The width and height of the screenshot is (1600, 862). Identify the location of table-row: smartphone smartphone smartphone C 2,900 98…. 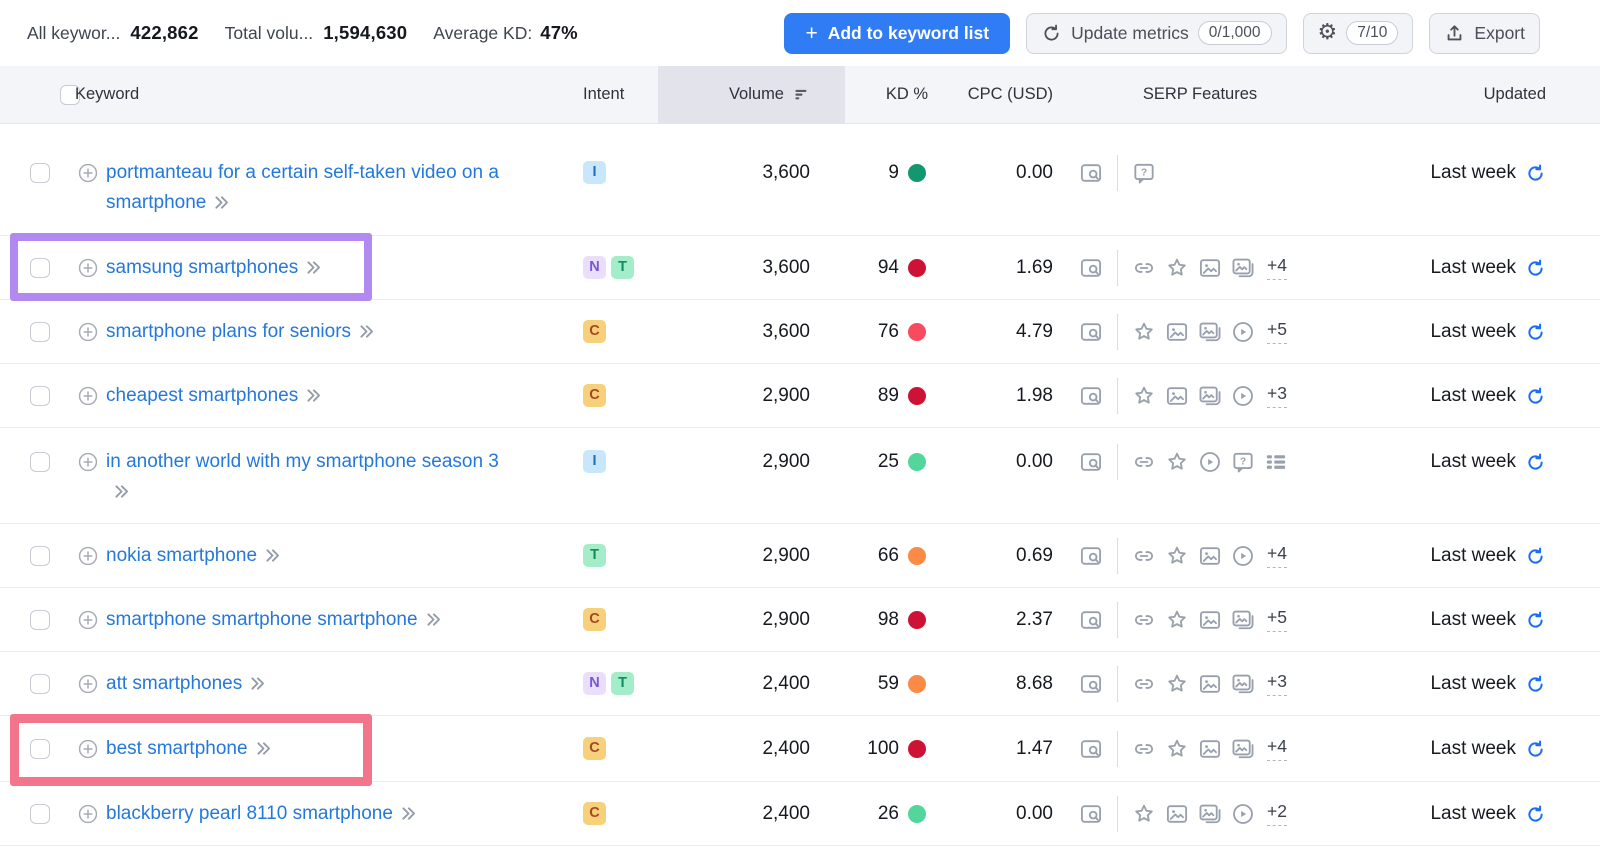
(800, 620).